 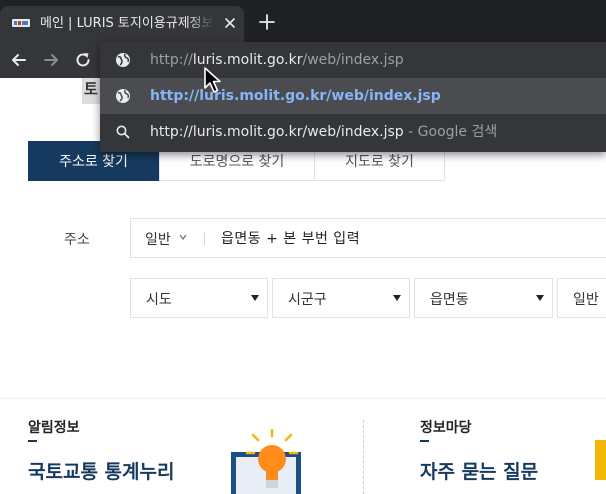 What do you see at coordinates (83, 60) in the screenshot?
I see `reload-icon` at bounding box center [83, 60].